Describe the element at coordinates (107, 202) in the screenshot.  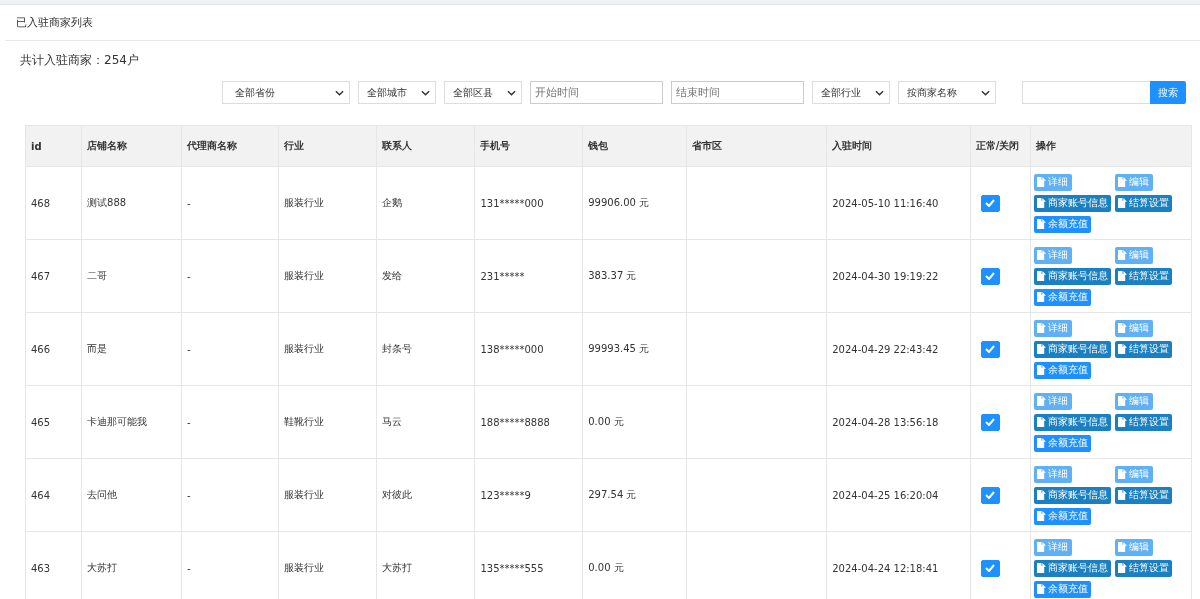
I see `table-cell: 测试888` at that location.